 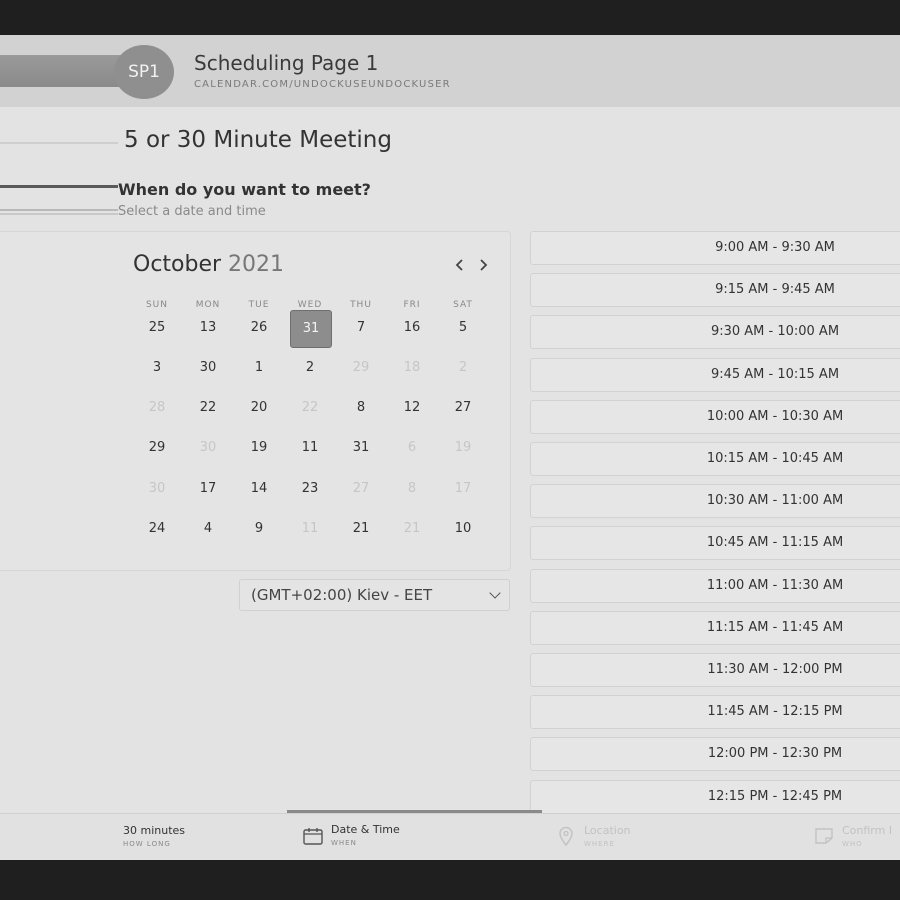 What do you see at coordinates (607, 830) in the screenshot?
I see `step-location-label: Location` at bounding box center [607, 830].